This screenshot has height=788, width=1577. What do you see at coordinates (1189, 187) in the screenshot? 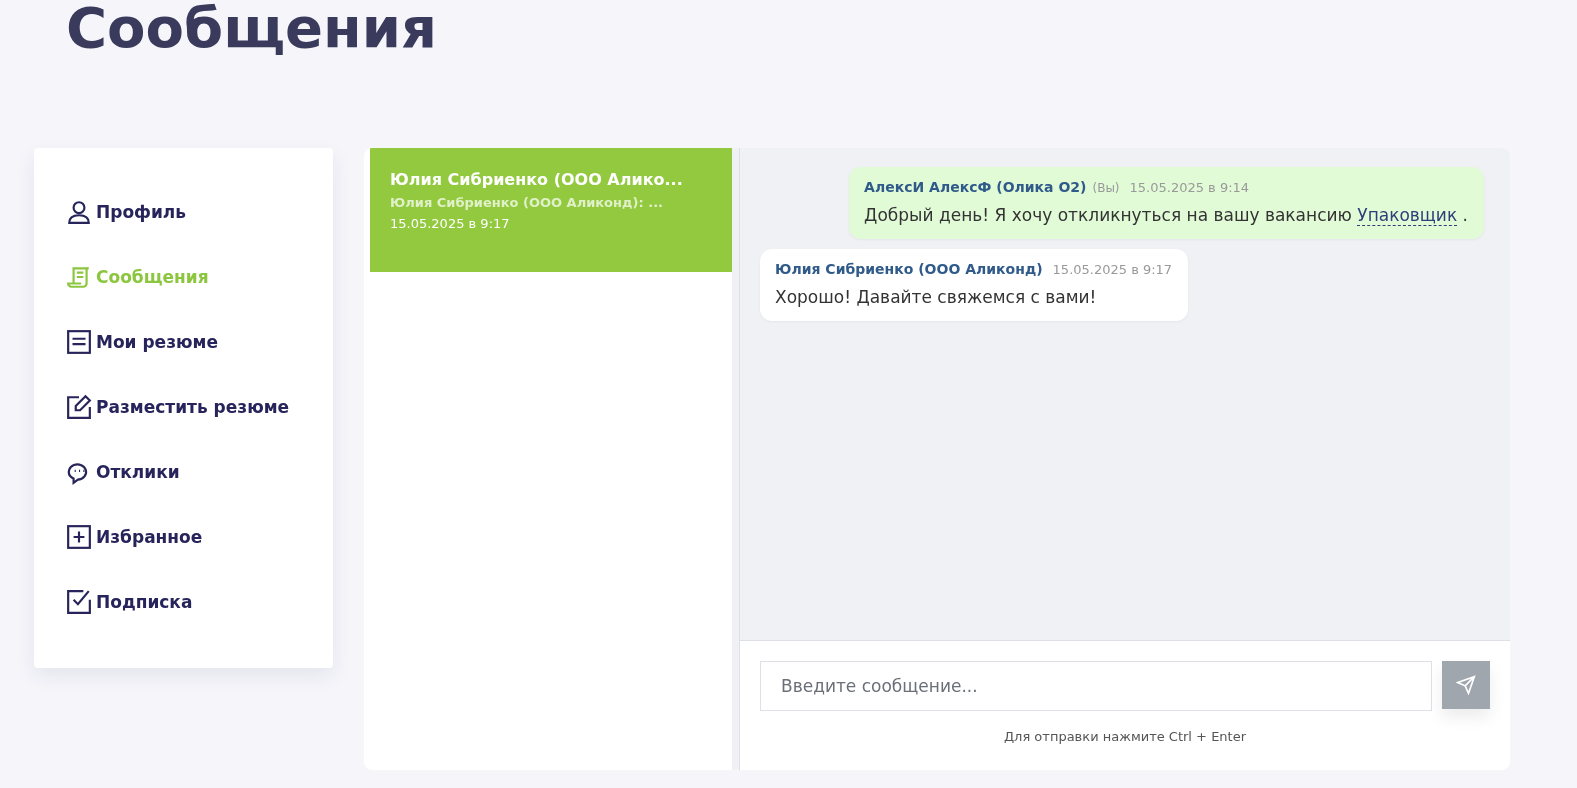
I see `message-time: 15.05.2025 в 9:14` at bounding box center [1189, 187].